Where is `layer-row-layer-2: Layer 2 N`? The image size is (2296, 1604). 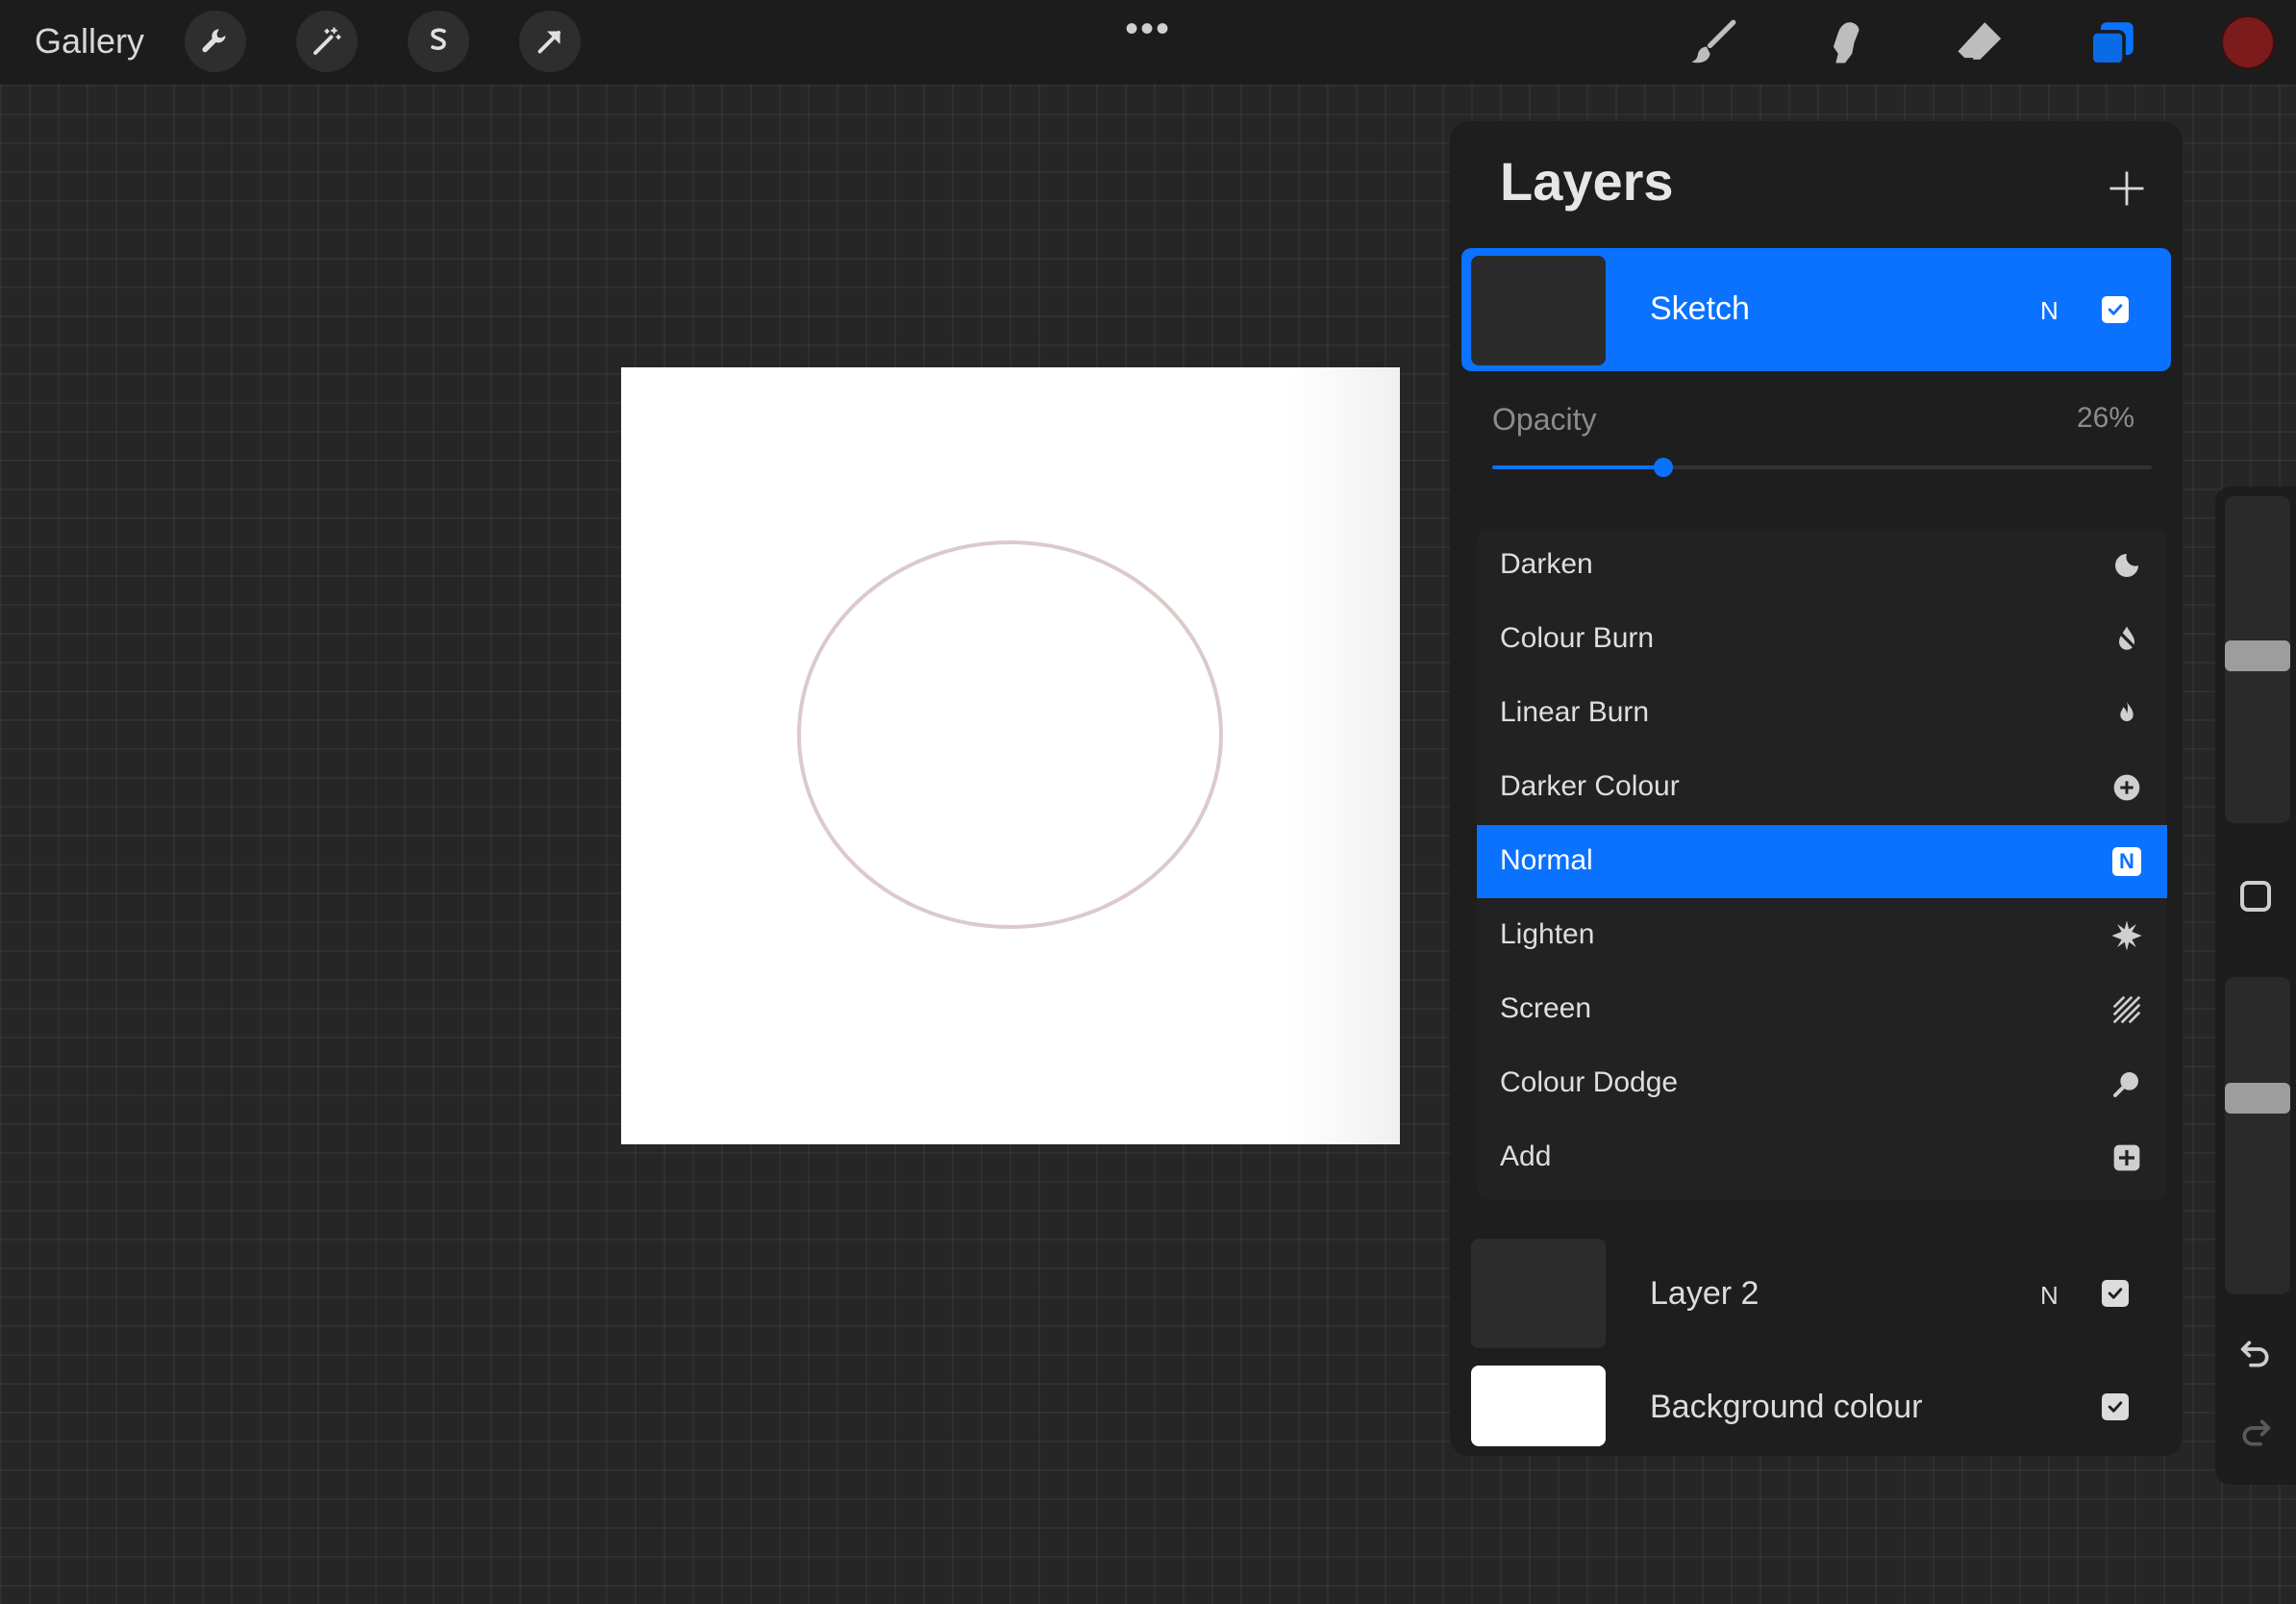 layer-row-layer-2: Layer 2 N is located at coordinates (1816, 1293).